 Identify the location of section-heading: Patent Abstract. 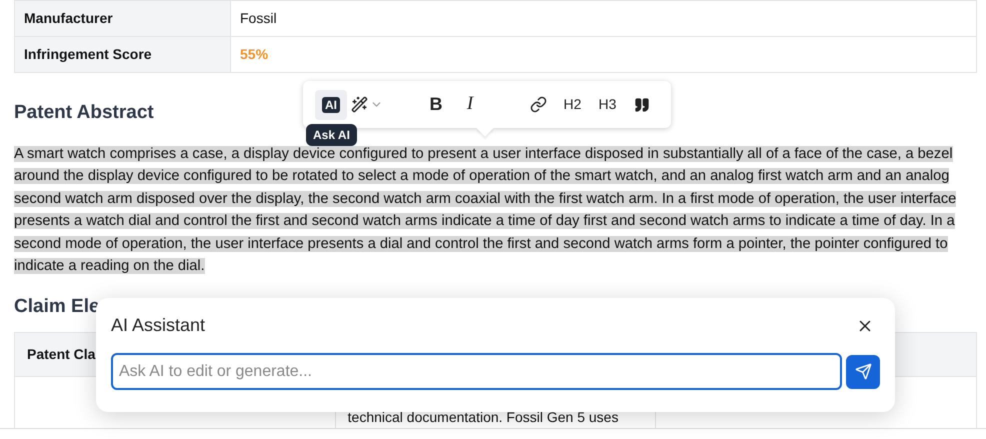
(84, 113).